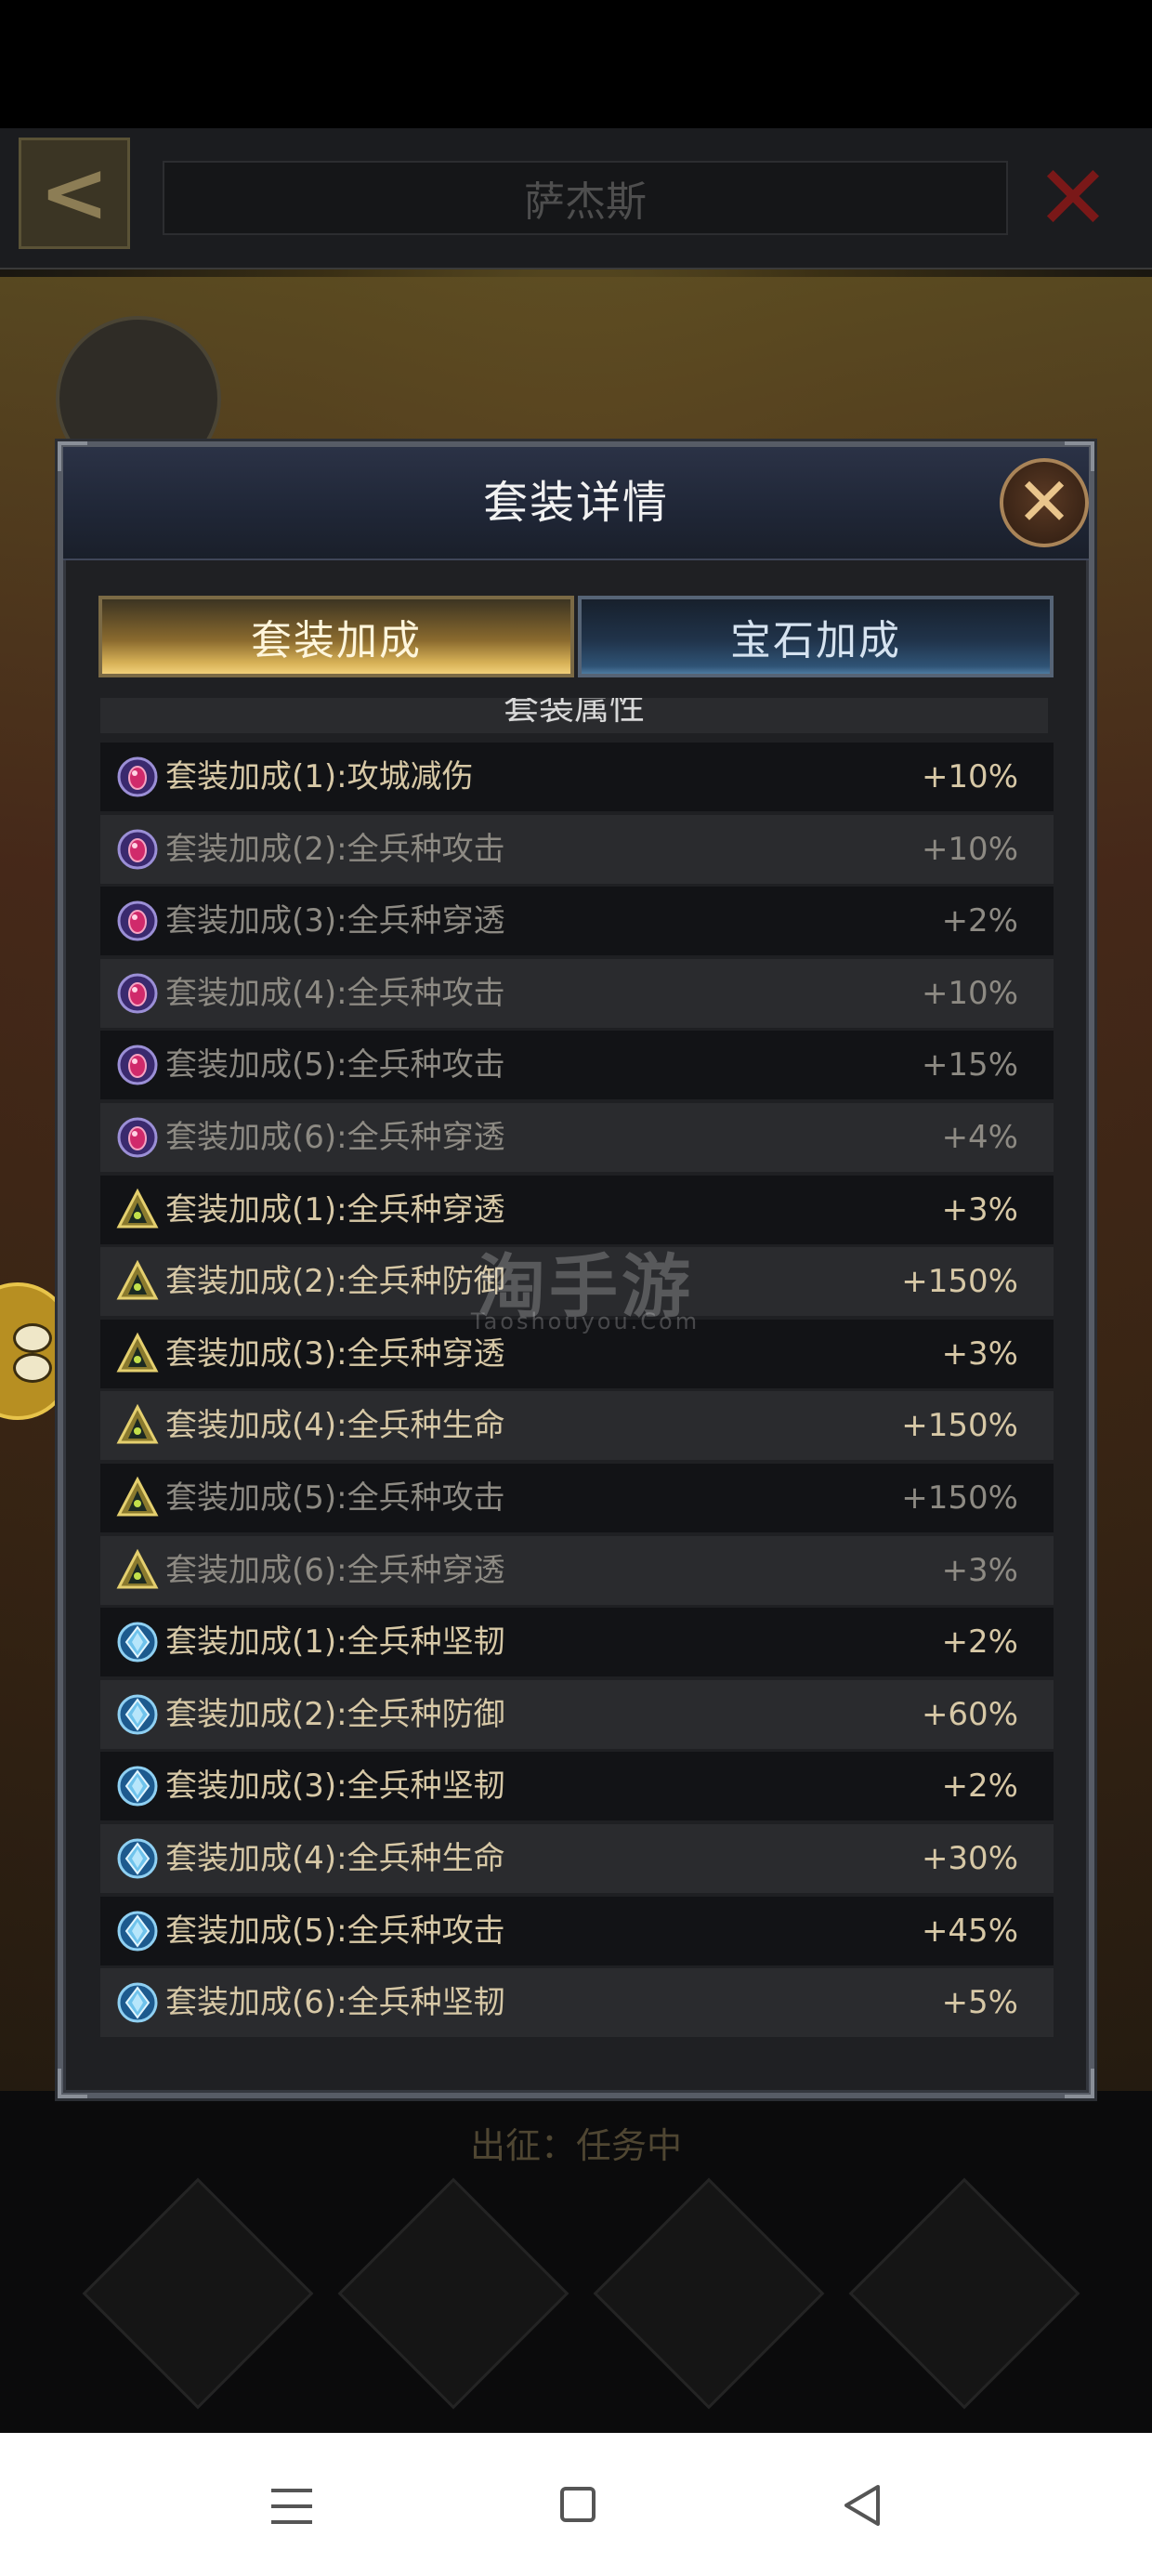 This screenshot has height=2576, width=1152. Describe the element at coordinates (577, 2003) in the screenshot. I see `bonus-row: 套装加成(6):全兵种坚韧 +5%` at that location.